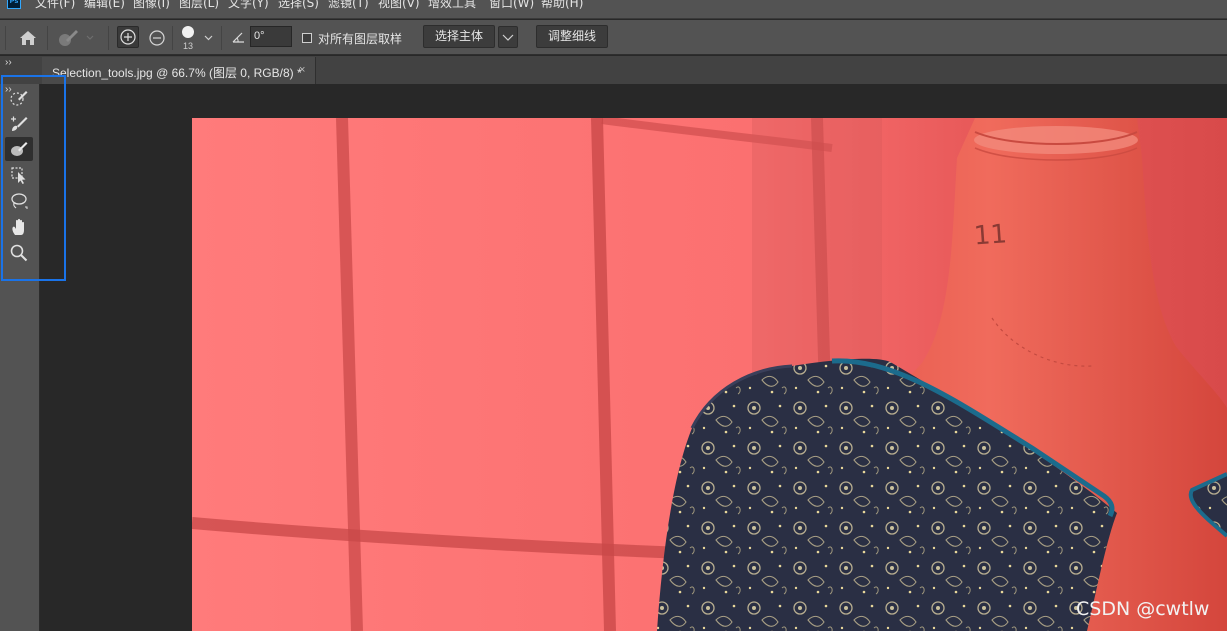 The image size is (1227, 631). What do you see at coordinates (990, 235) in the screenshot?
I see `svg-text: 11` at bounding box center [990, 235].